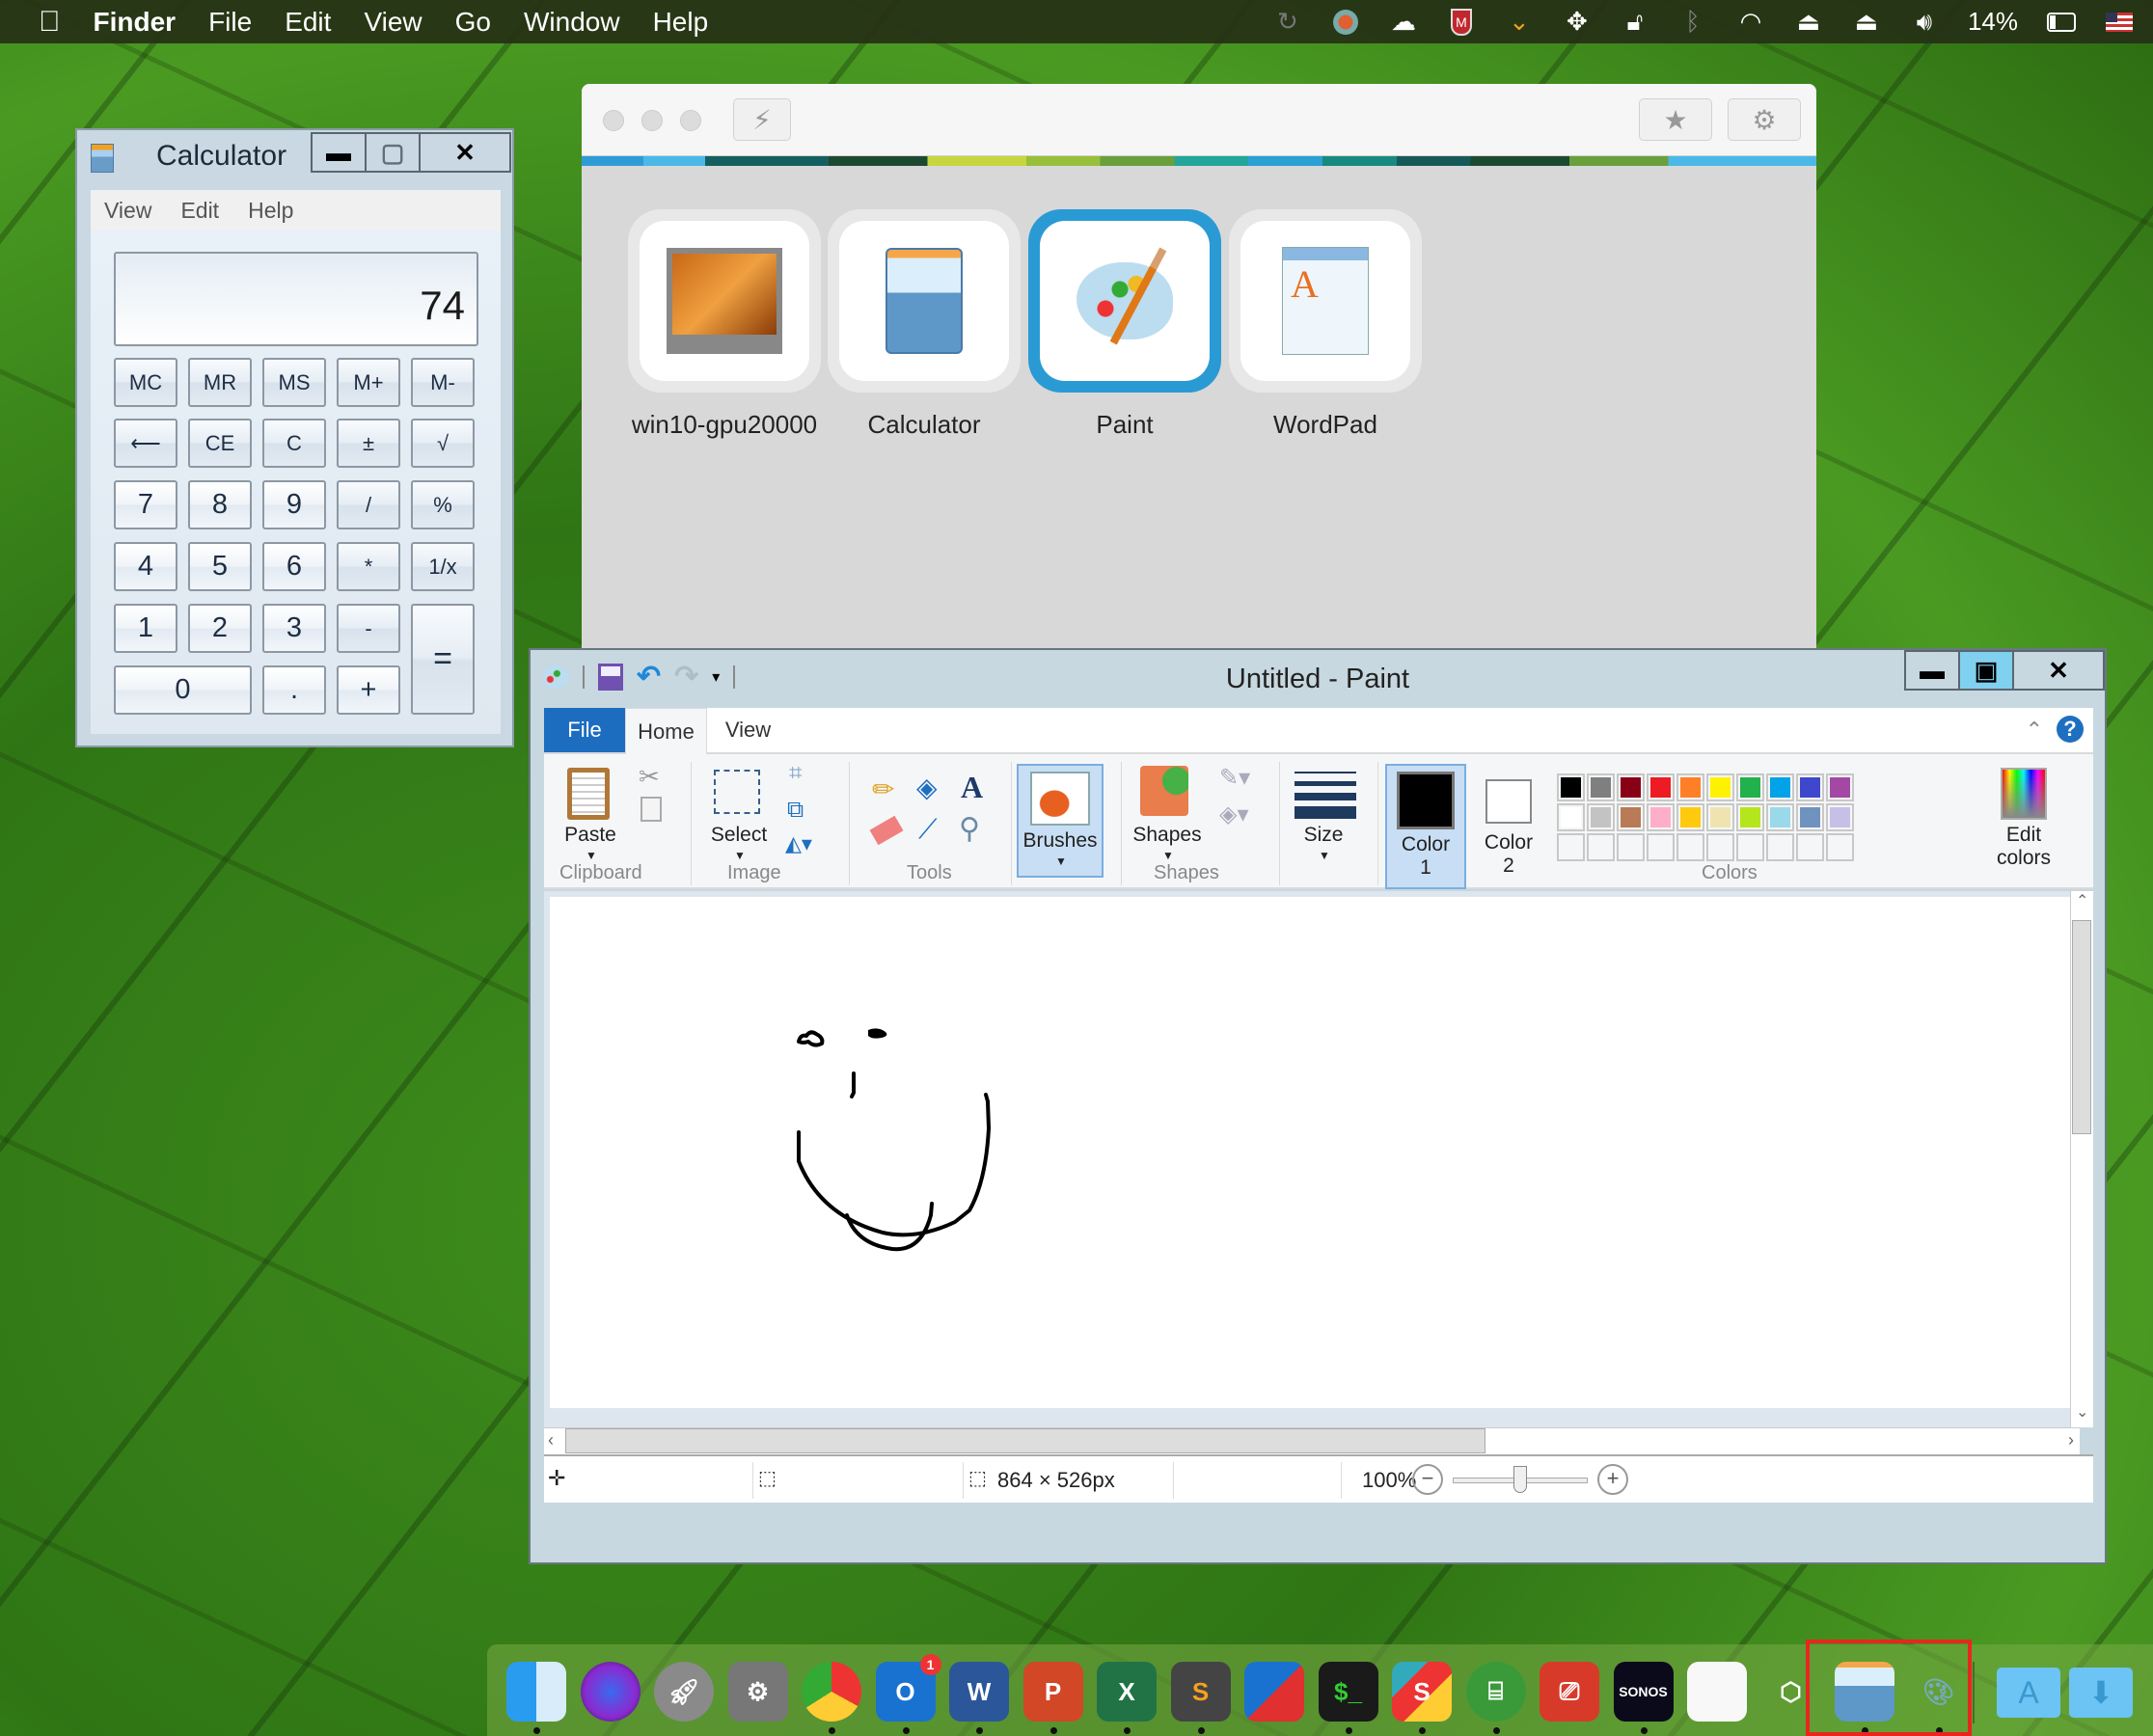 The width and height of the screenshot is (2153, 1736). I want to click on paste-button: Paste ▼, so click(590, 812).